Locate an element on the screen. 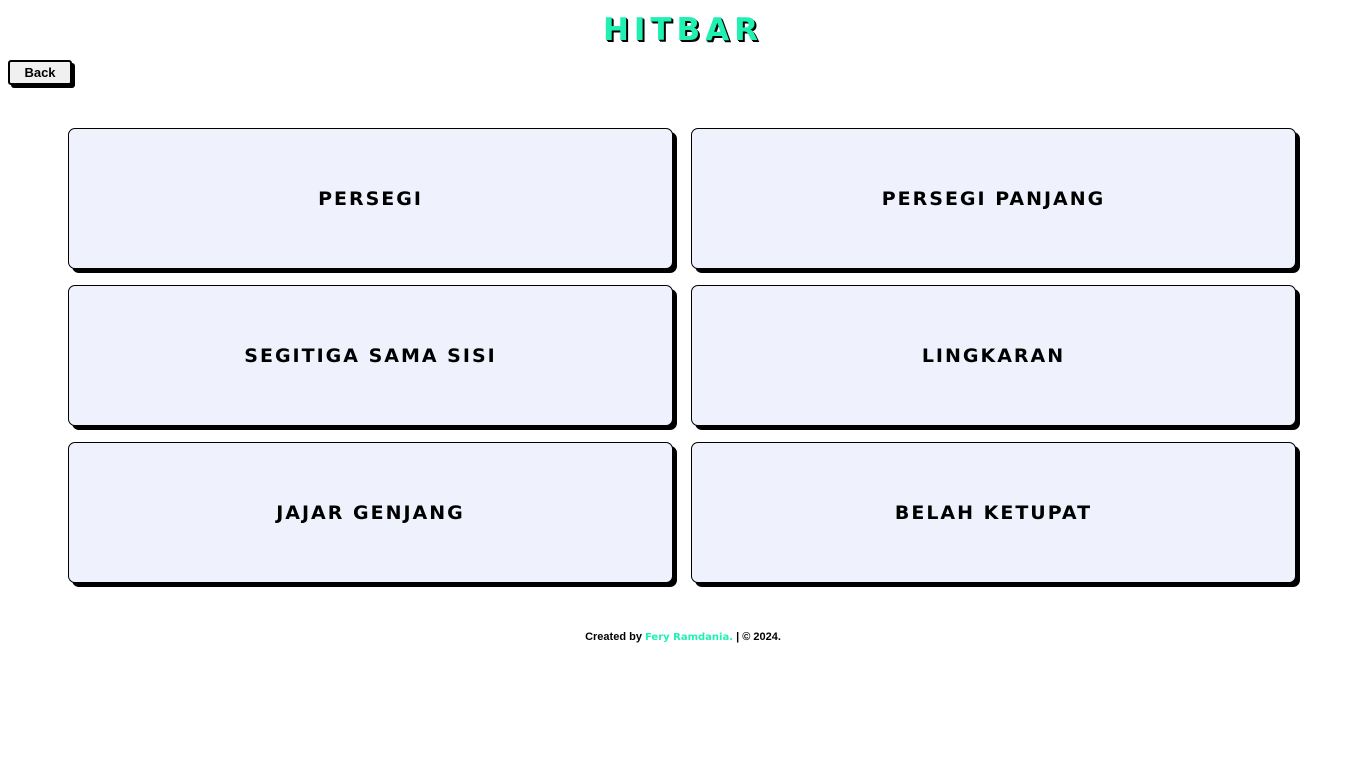 The width and height of the screenshot is (1366, 768). shape-card-belah-ketupat: BELAH KETUPAT is located at coordinates (993, 512).